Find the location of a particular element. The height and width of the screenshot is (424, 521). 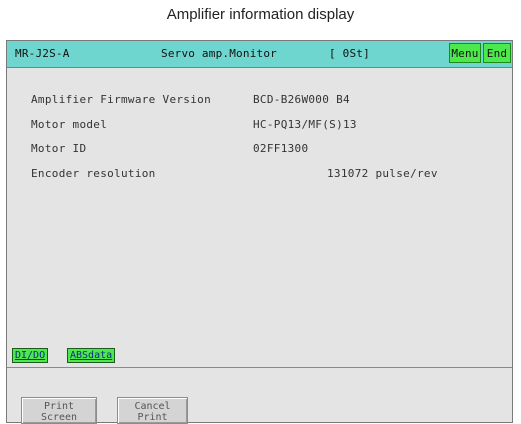

motor-id-label: Motor ID is located at coordinates (59, 148).